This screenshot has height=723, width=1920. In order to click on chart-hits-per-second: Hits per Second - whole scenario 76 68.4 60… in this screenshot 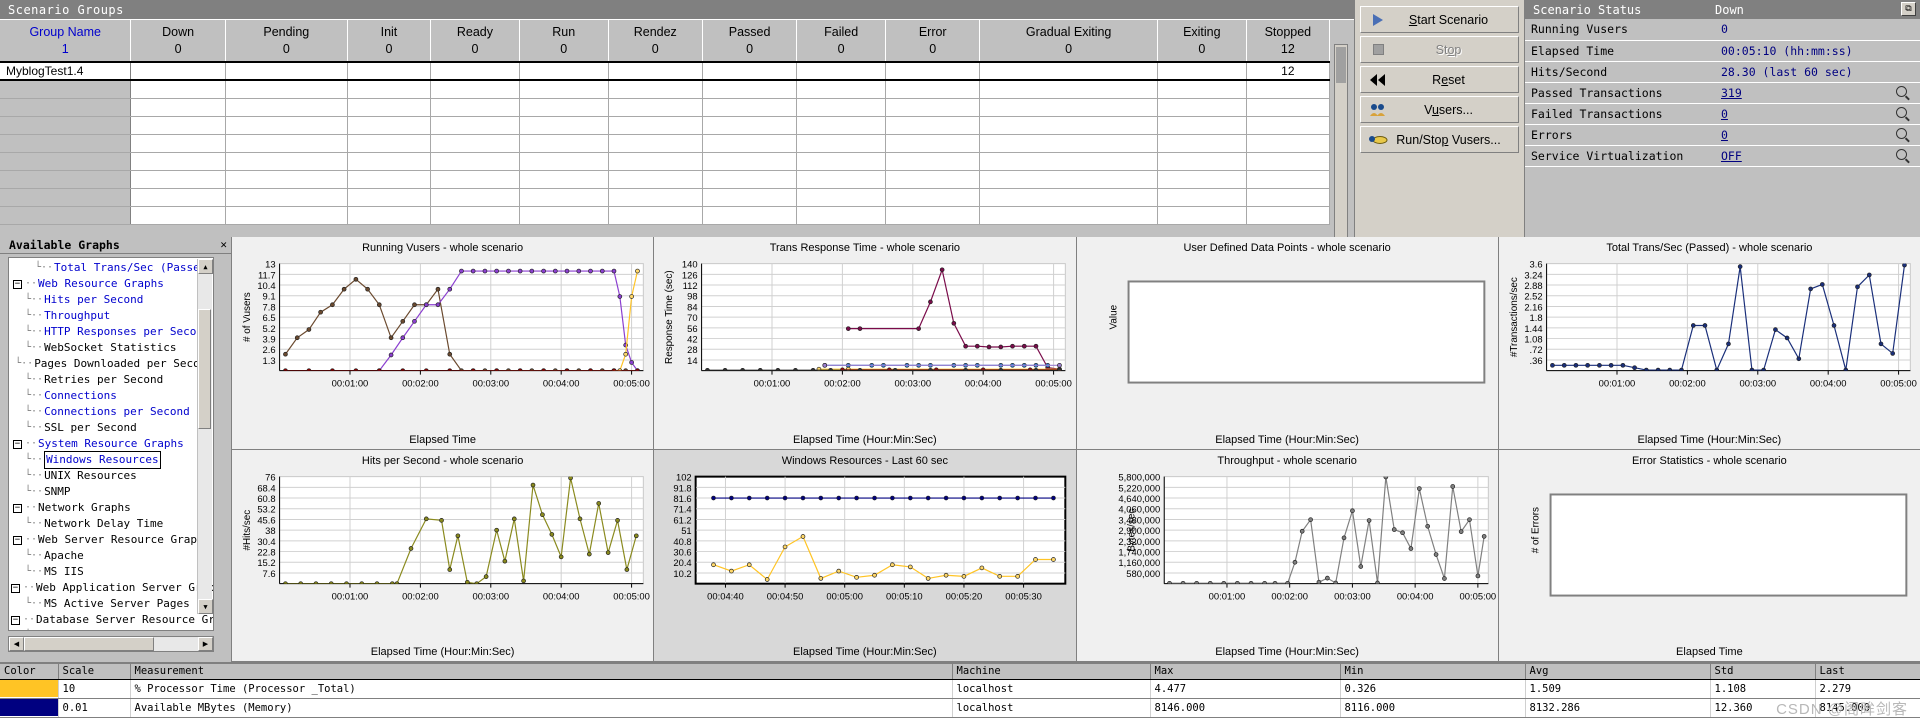, I will do `click(443, 555)`.